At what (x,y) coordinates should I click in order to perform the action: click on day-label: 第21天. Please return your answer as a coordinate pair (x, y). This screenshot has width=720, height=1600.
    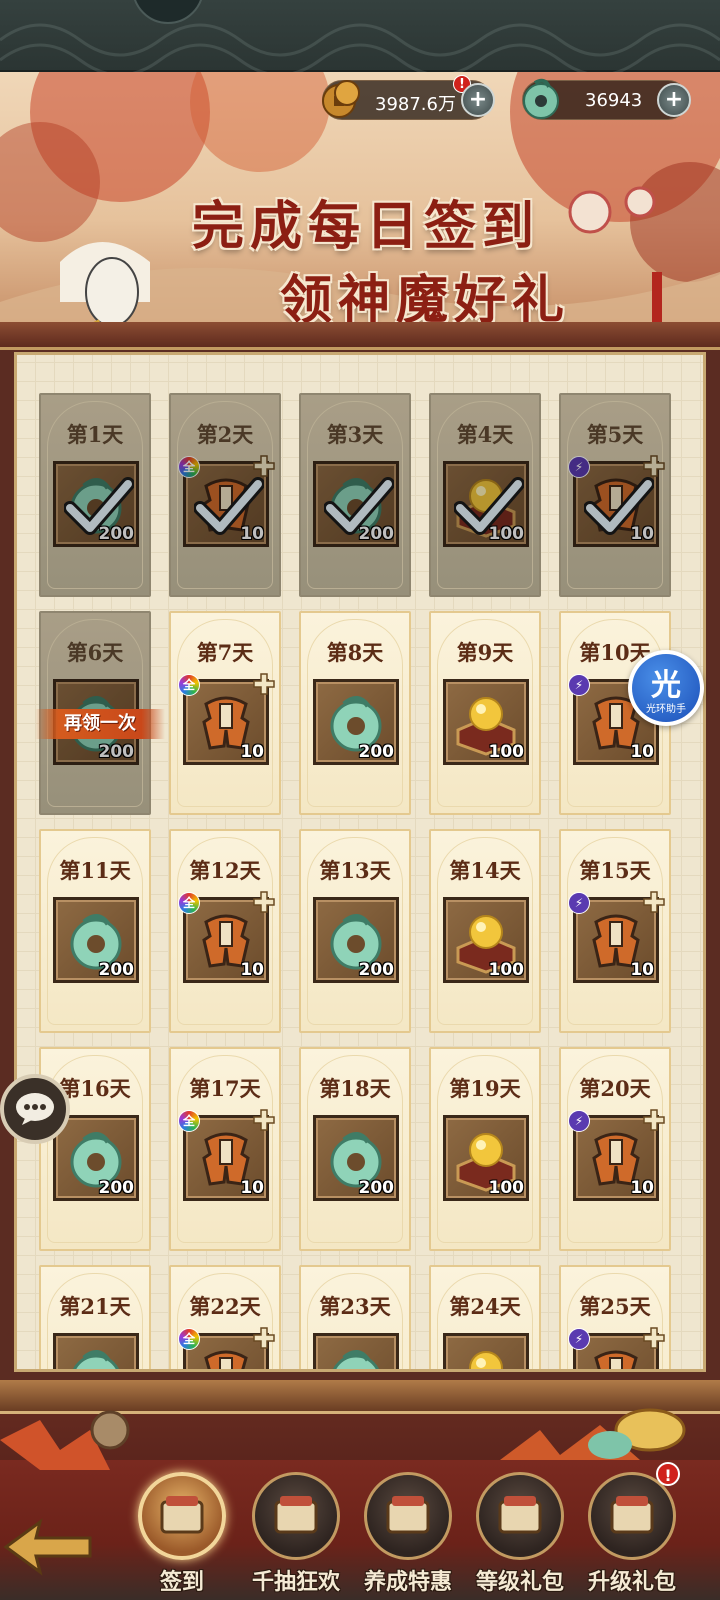
    Looking at the image, I should click on (95, 1306).